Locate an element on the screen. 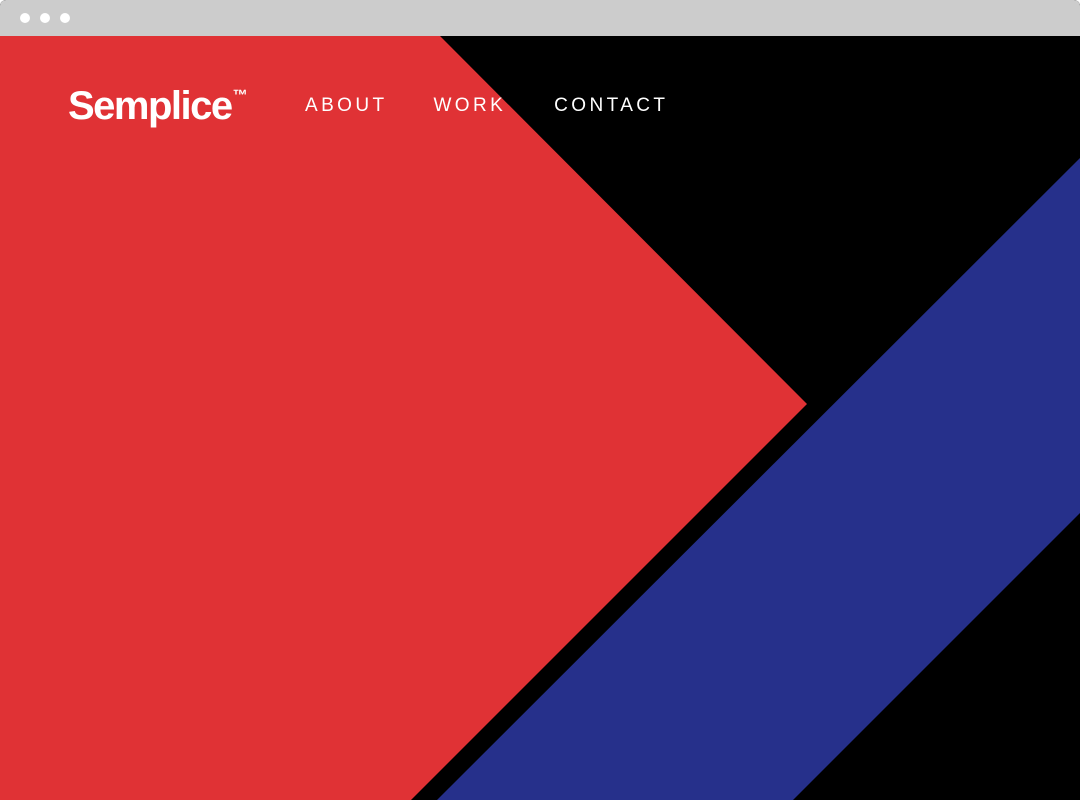  nav-link-about: ABOUT is located at coordinates (346, 106).